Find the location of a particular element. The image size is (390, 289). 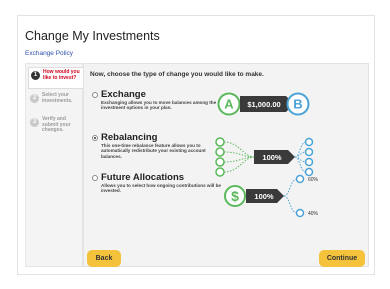

step-label: Select your investments. is located at coordinates (57, 98).